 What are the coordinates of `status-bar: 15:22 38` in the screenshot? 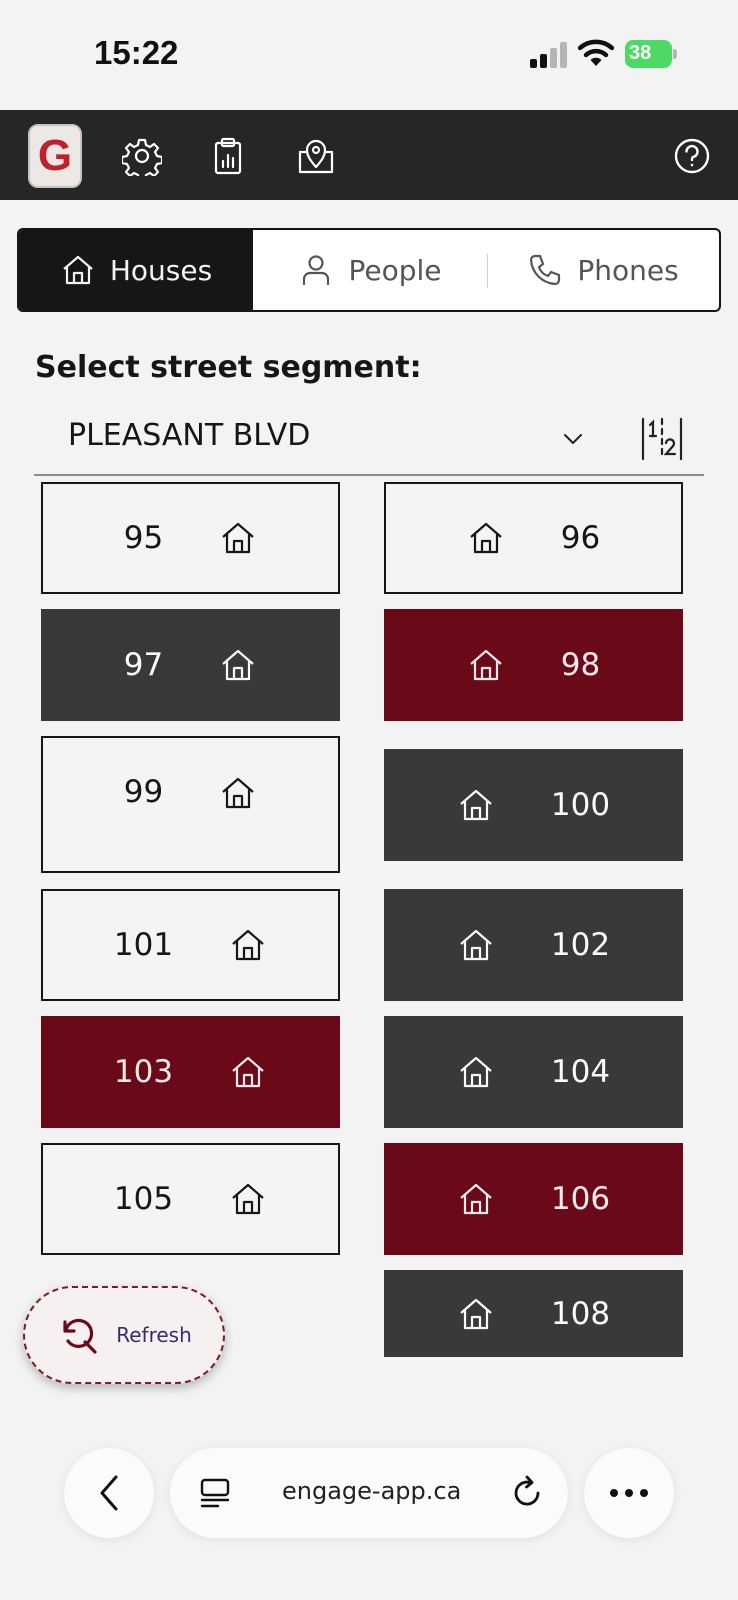 It's located at (369, 55).